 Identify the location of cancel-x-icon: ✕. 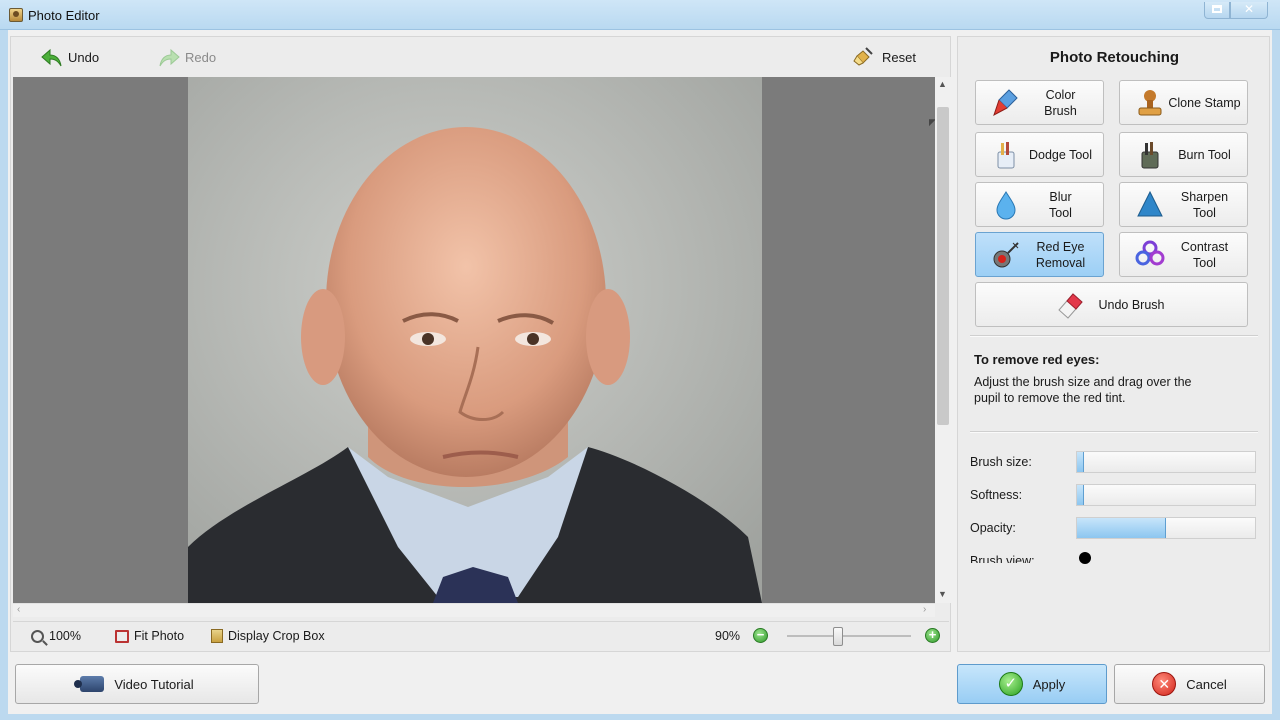
(1164, 684).